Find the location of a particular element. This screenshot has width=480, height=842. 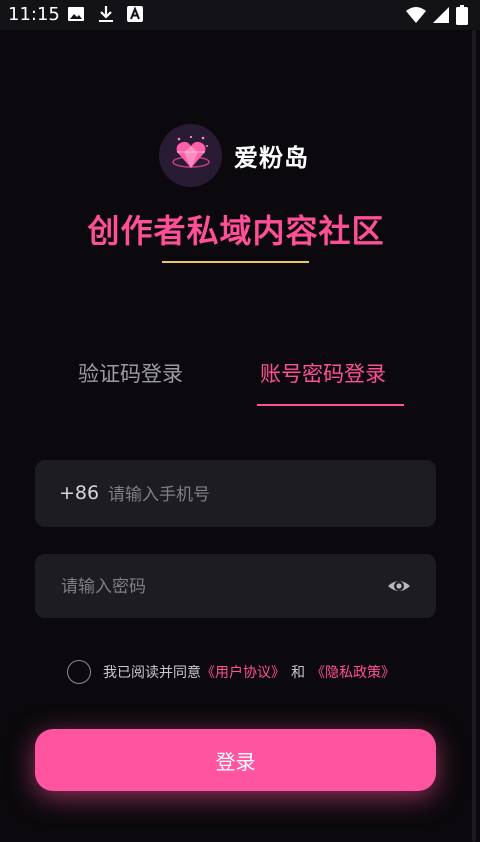

brand-header: 爱粉岛 is located at coordinates (234, 155).